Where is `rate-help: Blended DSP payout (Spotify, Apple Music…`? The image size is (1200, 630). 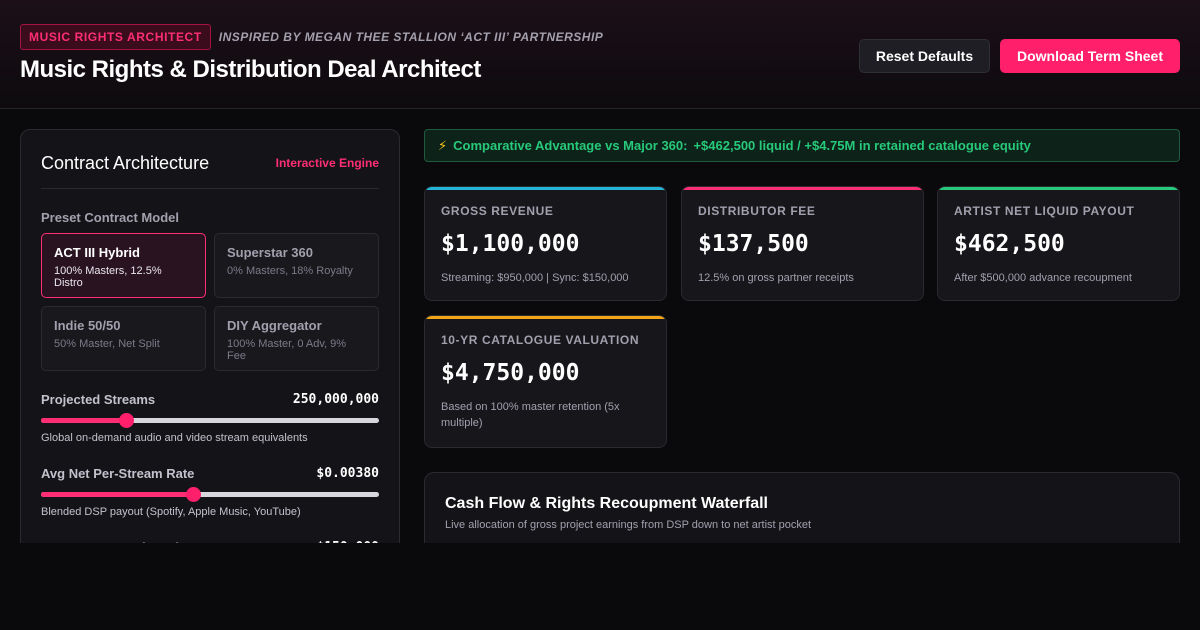 rate-help: Blended DSP payout (Spotify, Apple Music… is located at coordinates (171, 512).